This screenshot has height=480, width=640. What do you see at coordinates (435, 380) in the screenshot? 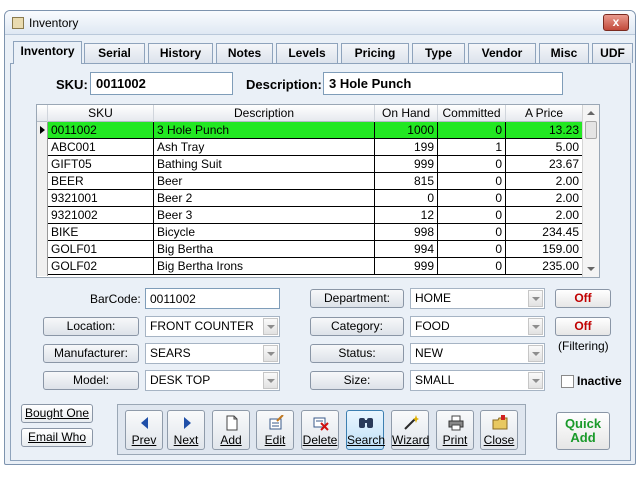
I see `size-value: SMALL` at bounding box center [435, 380].